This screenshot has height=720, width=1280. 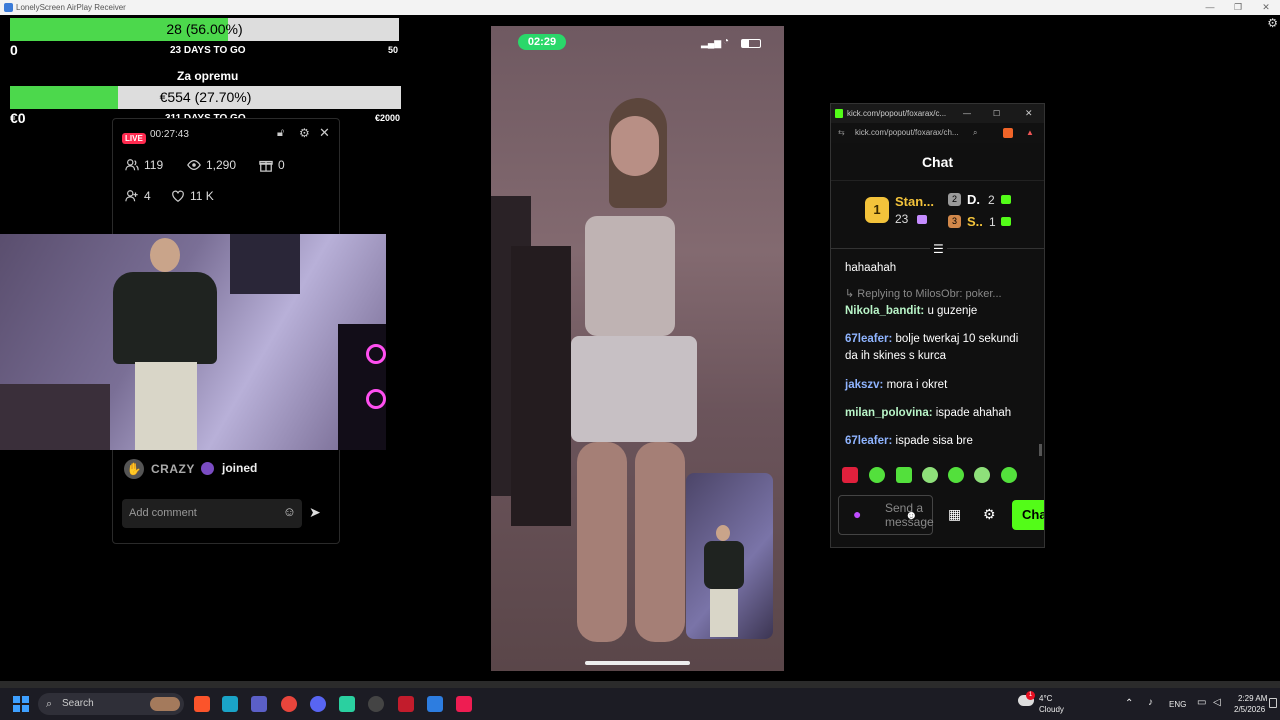 What do you see at coordinates (954, 199) in the screenshot?
I see `rank-2-badge: 2` at bounding box center [954, 199].